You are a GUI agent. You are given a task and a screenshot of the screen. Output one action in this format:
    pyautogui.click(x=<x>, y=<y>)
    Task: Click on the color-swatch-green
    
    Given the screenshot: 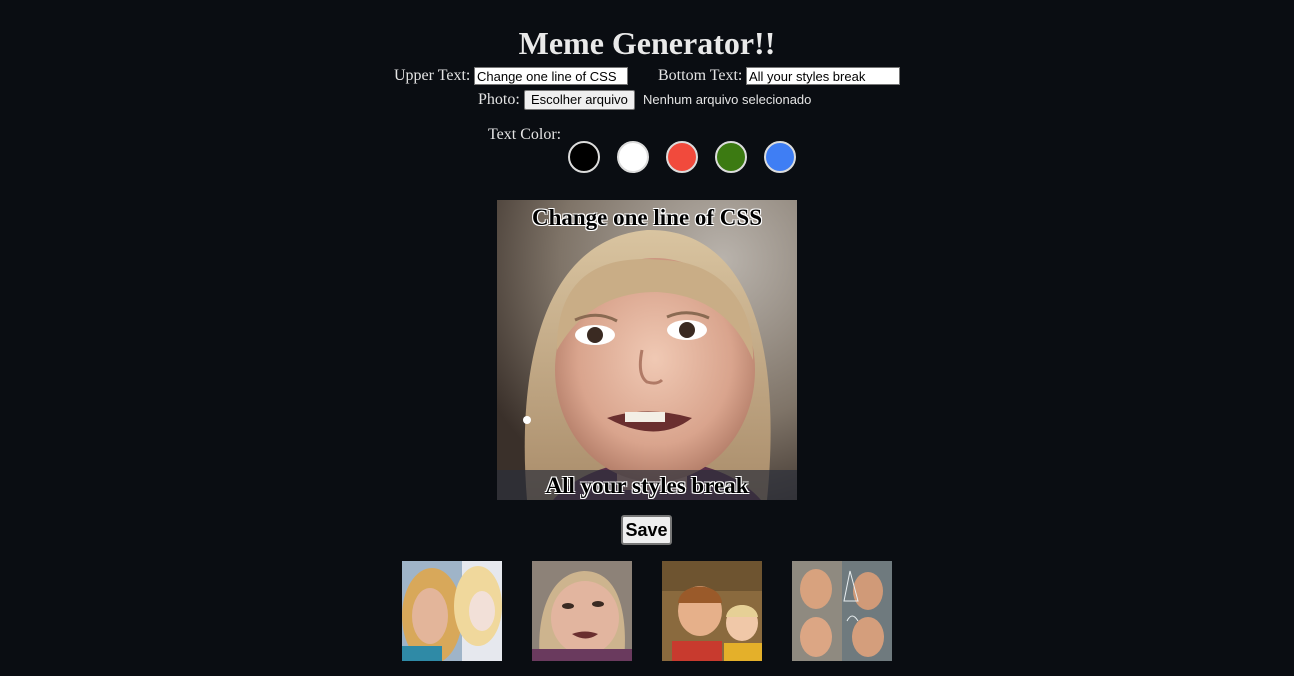 What is the action you would take?
    pyautogui.click(x=731, y=157)
    